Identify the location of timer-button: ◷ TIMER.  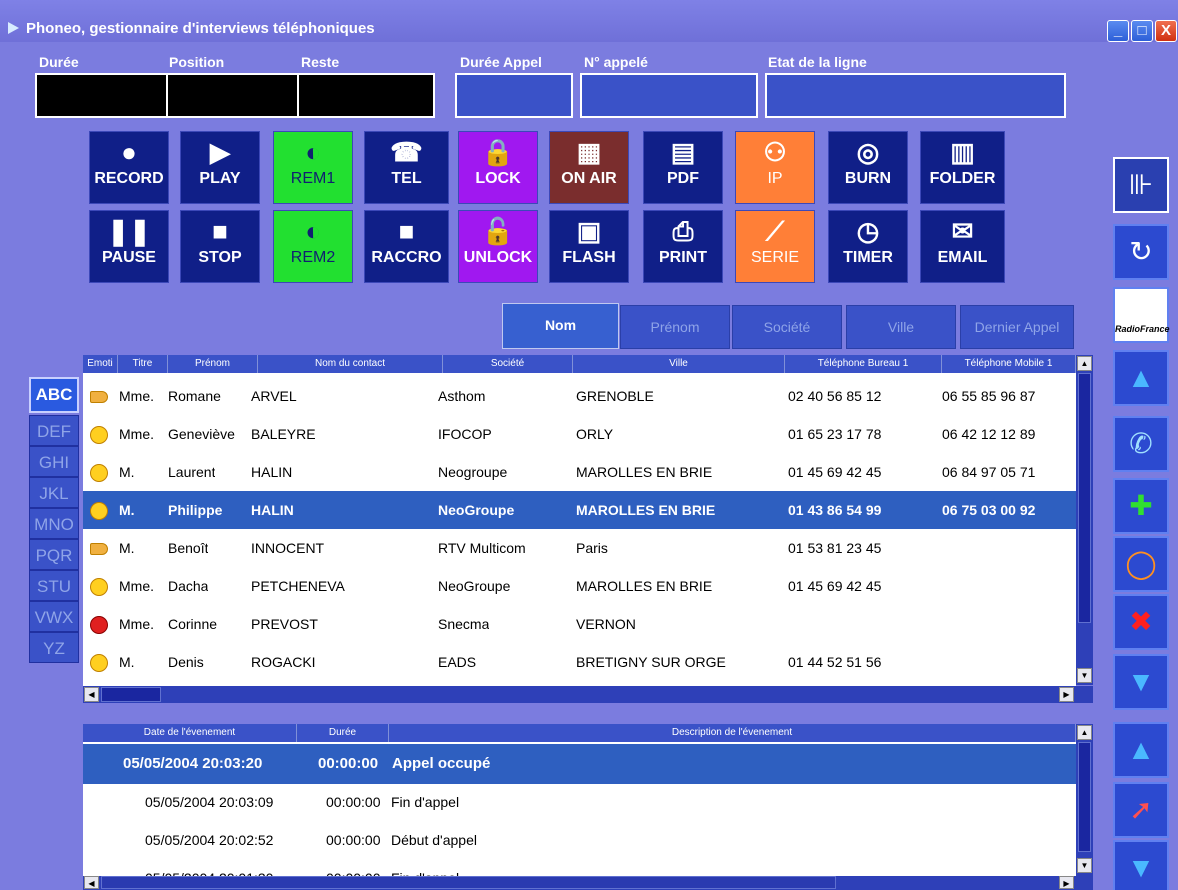
(868, 246).